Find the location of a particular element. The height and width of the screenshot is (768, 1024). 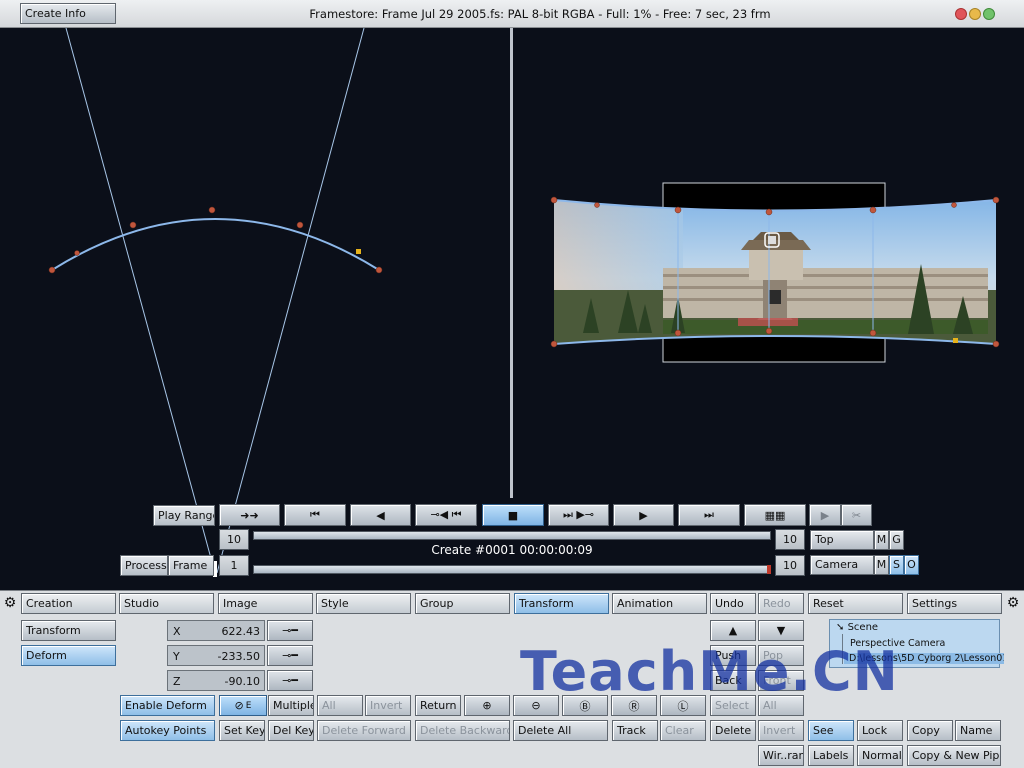

e-point-button: ⊘ E is located at coordinates (243, 705).